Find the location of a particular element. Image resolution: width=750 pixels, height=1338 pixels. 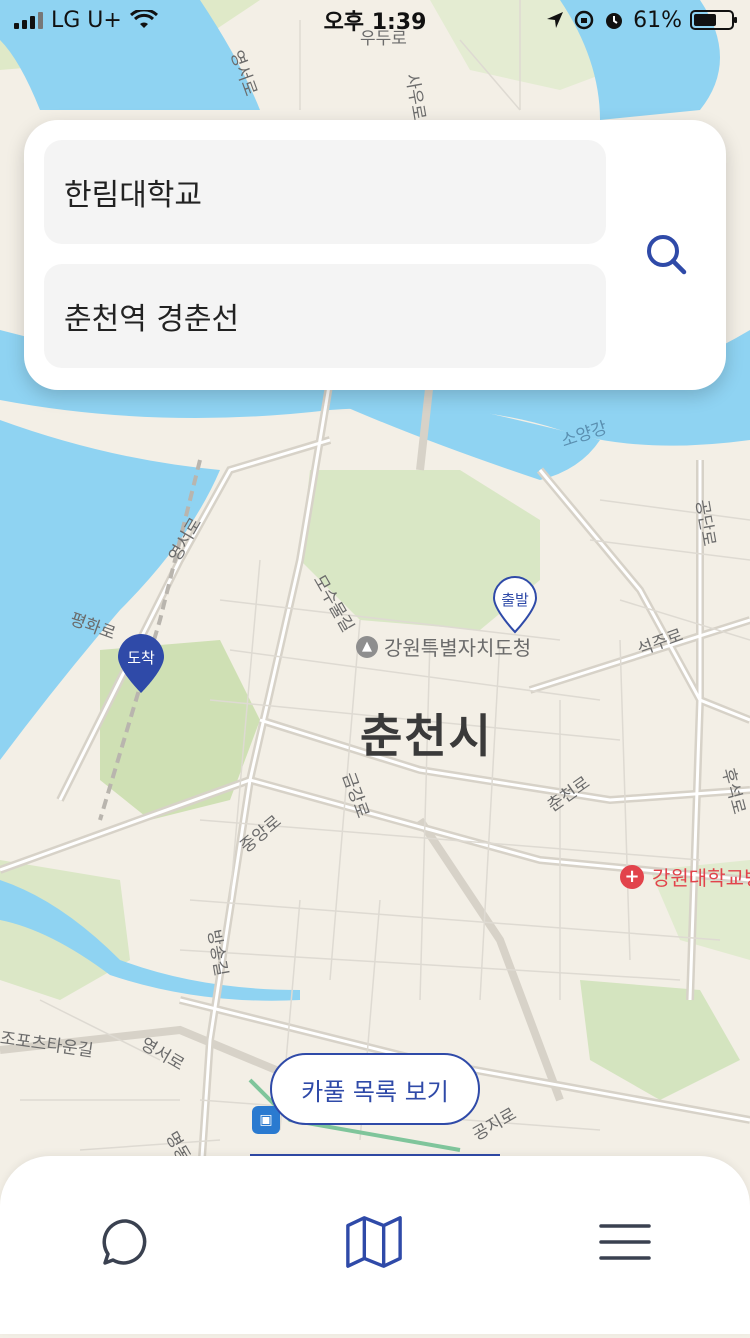

status-bar: LG U+ 오후 1:39 61% is located at coordinates (375, 20).